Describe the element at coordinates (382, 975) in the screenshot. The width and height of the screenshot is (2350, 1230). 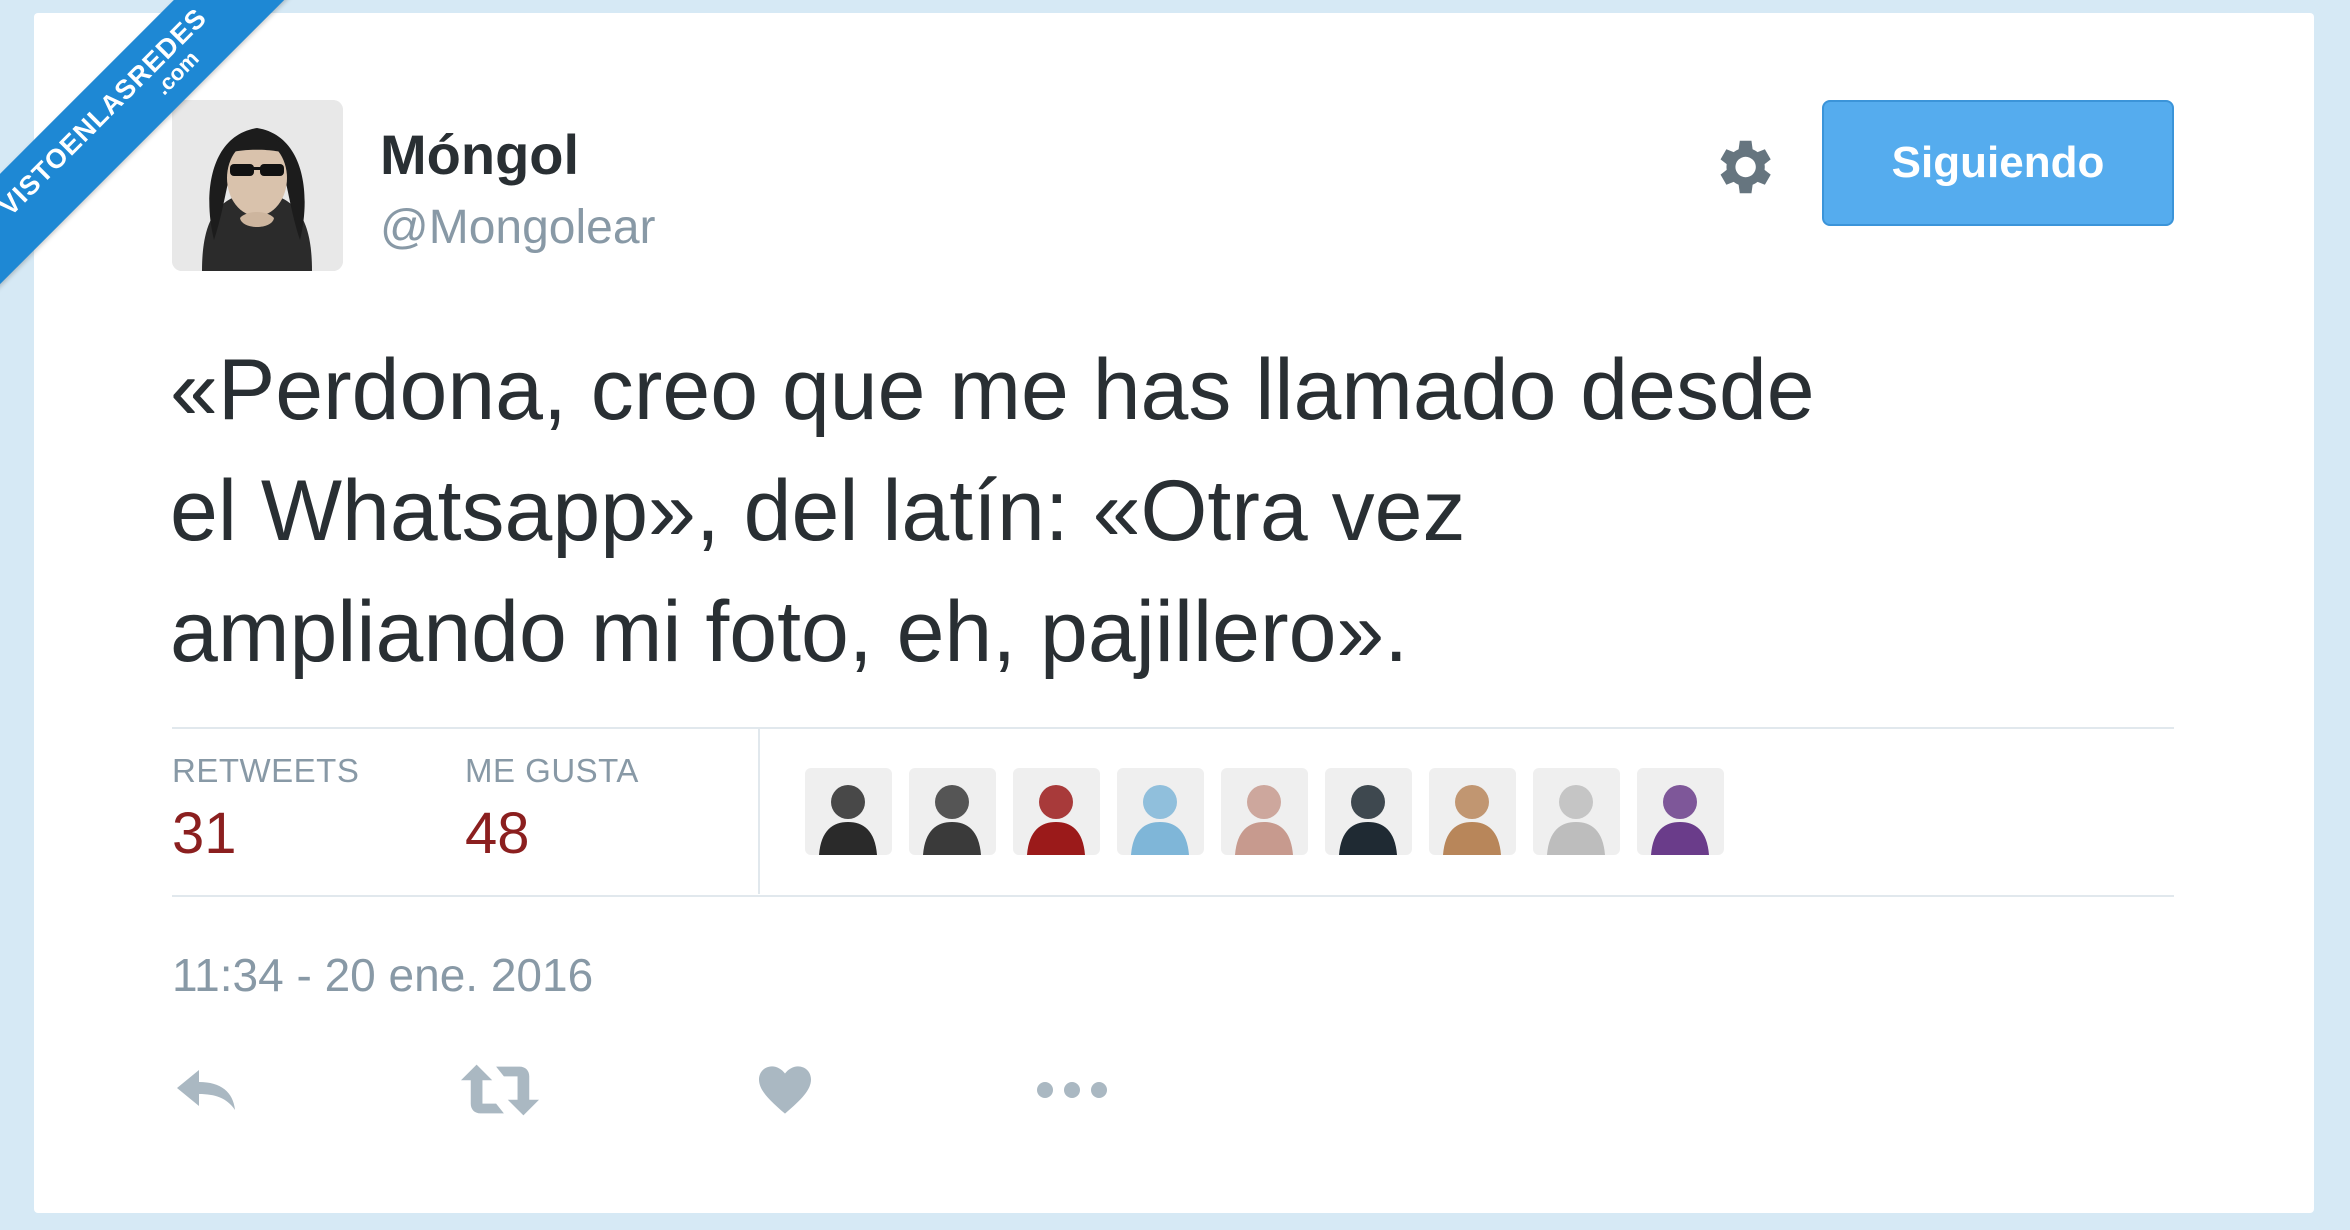
I see `tweet-timestamp: 11:34 - 20 ene. 2016` at that location.